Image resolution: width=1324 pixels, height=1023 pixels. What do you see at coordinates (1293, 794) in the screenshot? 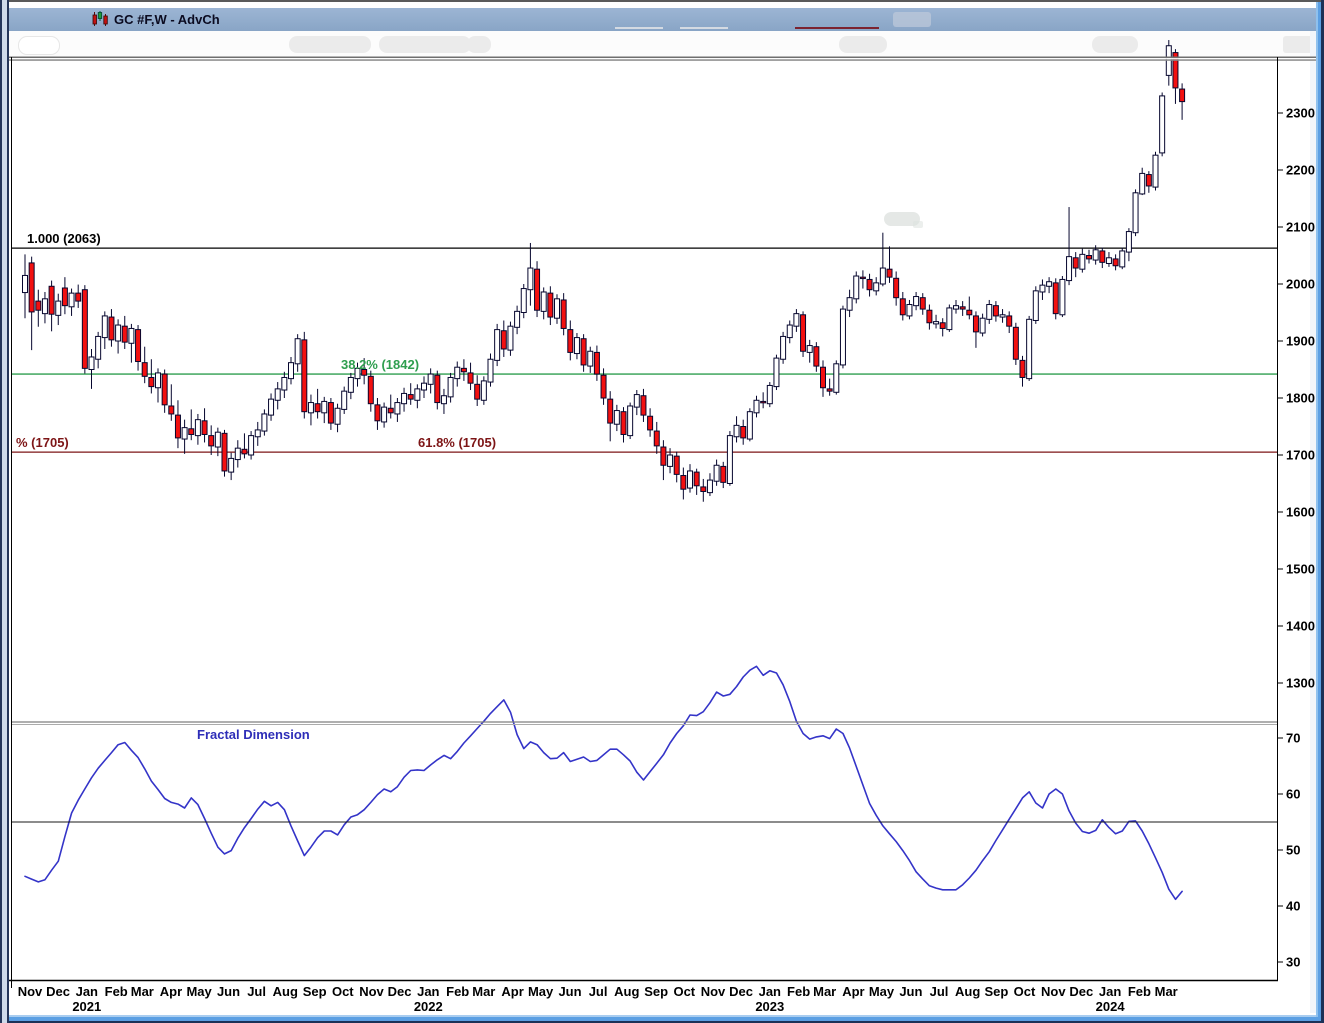
I see `svg-text: 60` at bounding box center [1293, 794].